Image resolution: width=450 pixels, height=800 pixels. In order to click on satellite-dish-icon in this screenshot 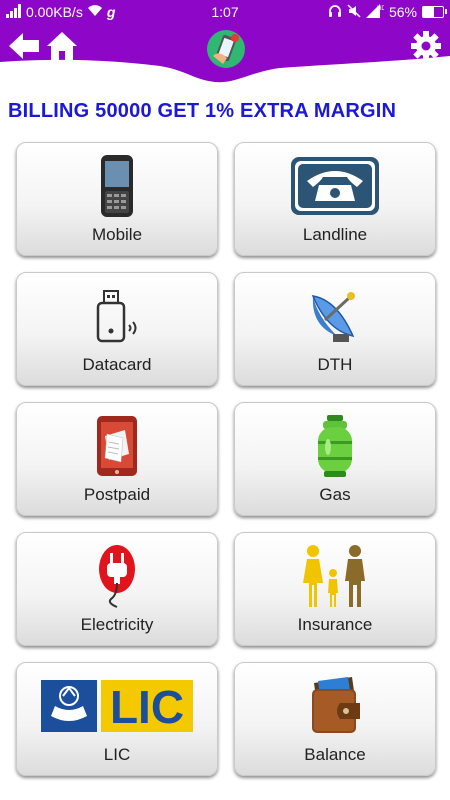, I will do `click(335, 316)`.